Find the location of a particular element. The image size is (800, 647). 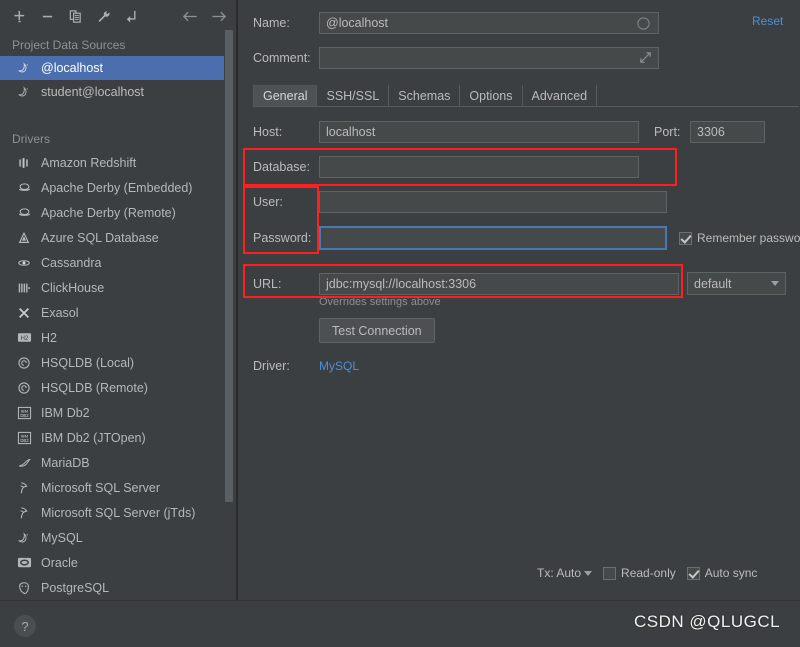

mysql-dolphin-icon is located at coordinates (24, 68).